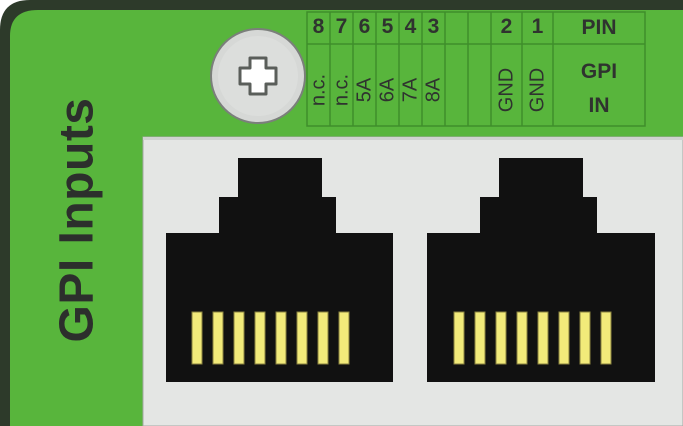  What do you see at coordinates (433, 26) in the screenshot?
I see `pin-number: 3` at bounding box center [433, 26].